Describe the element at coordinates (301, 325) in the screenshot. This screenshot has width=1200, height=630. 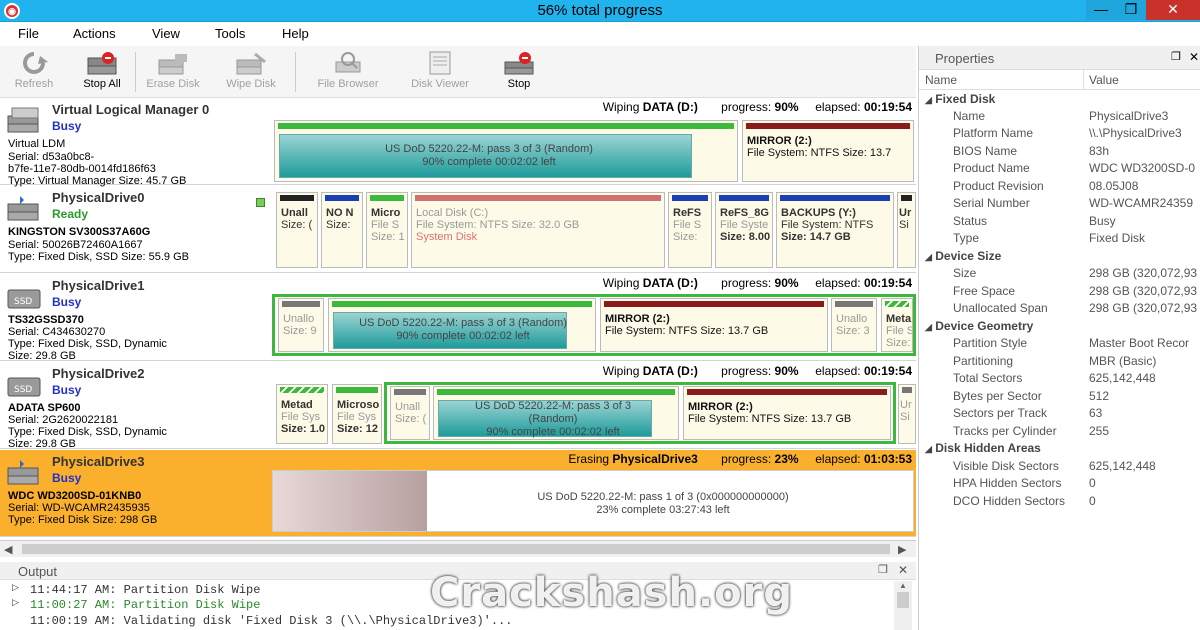
I see `partition: Unallo Size: 9` at that location.